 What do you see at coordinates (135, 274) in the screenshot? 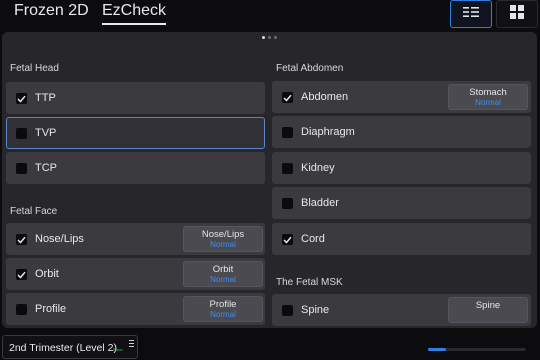
I see `check-row-orbit: Orbit Orbit Normal` at bounding box center [135, 274].